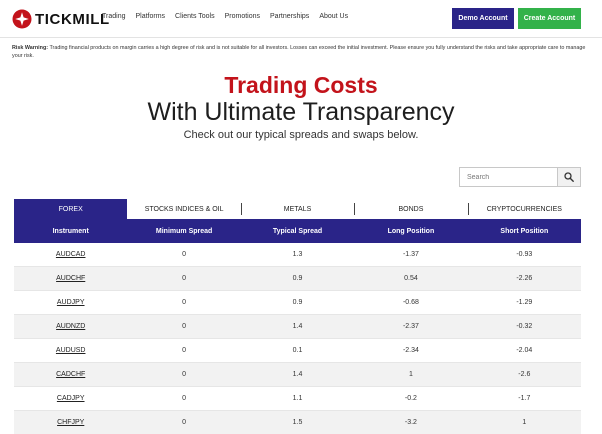  Describe the element at coordinates (70, 302) in the screenshot. I see `instrument-link: AUDJPY` at that location.